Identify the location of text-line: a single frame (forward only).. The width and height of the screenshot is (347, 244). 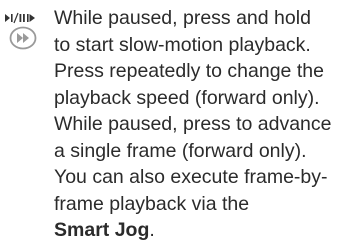
(180, 150).